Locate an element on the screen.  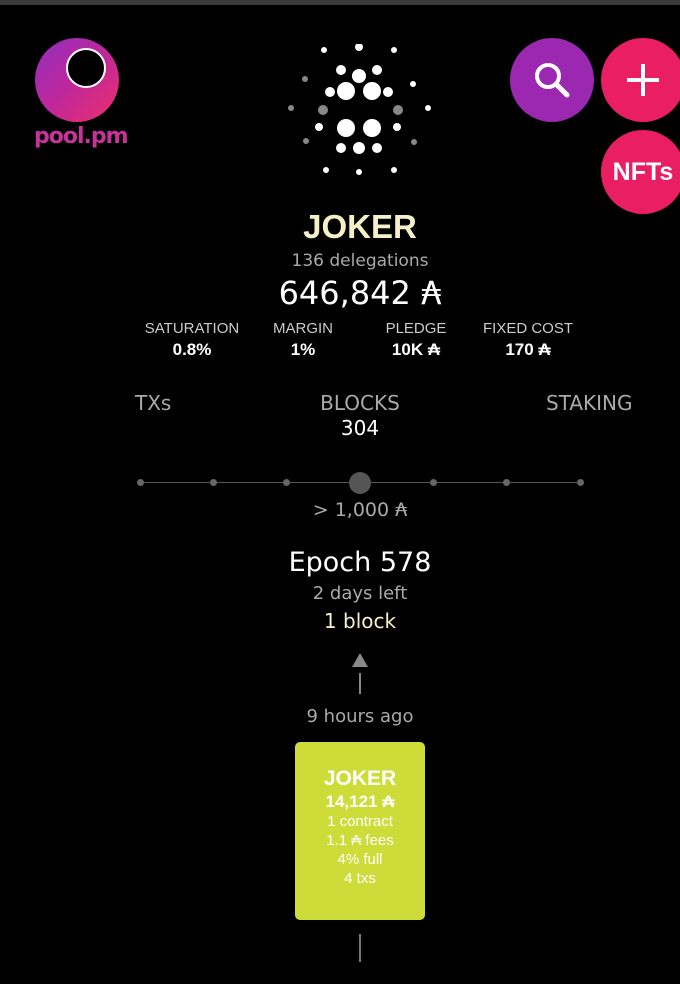
epoch-days-left: 2 days left is located at coordinates (360, 593).